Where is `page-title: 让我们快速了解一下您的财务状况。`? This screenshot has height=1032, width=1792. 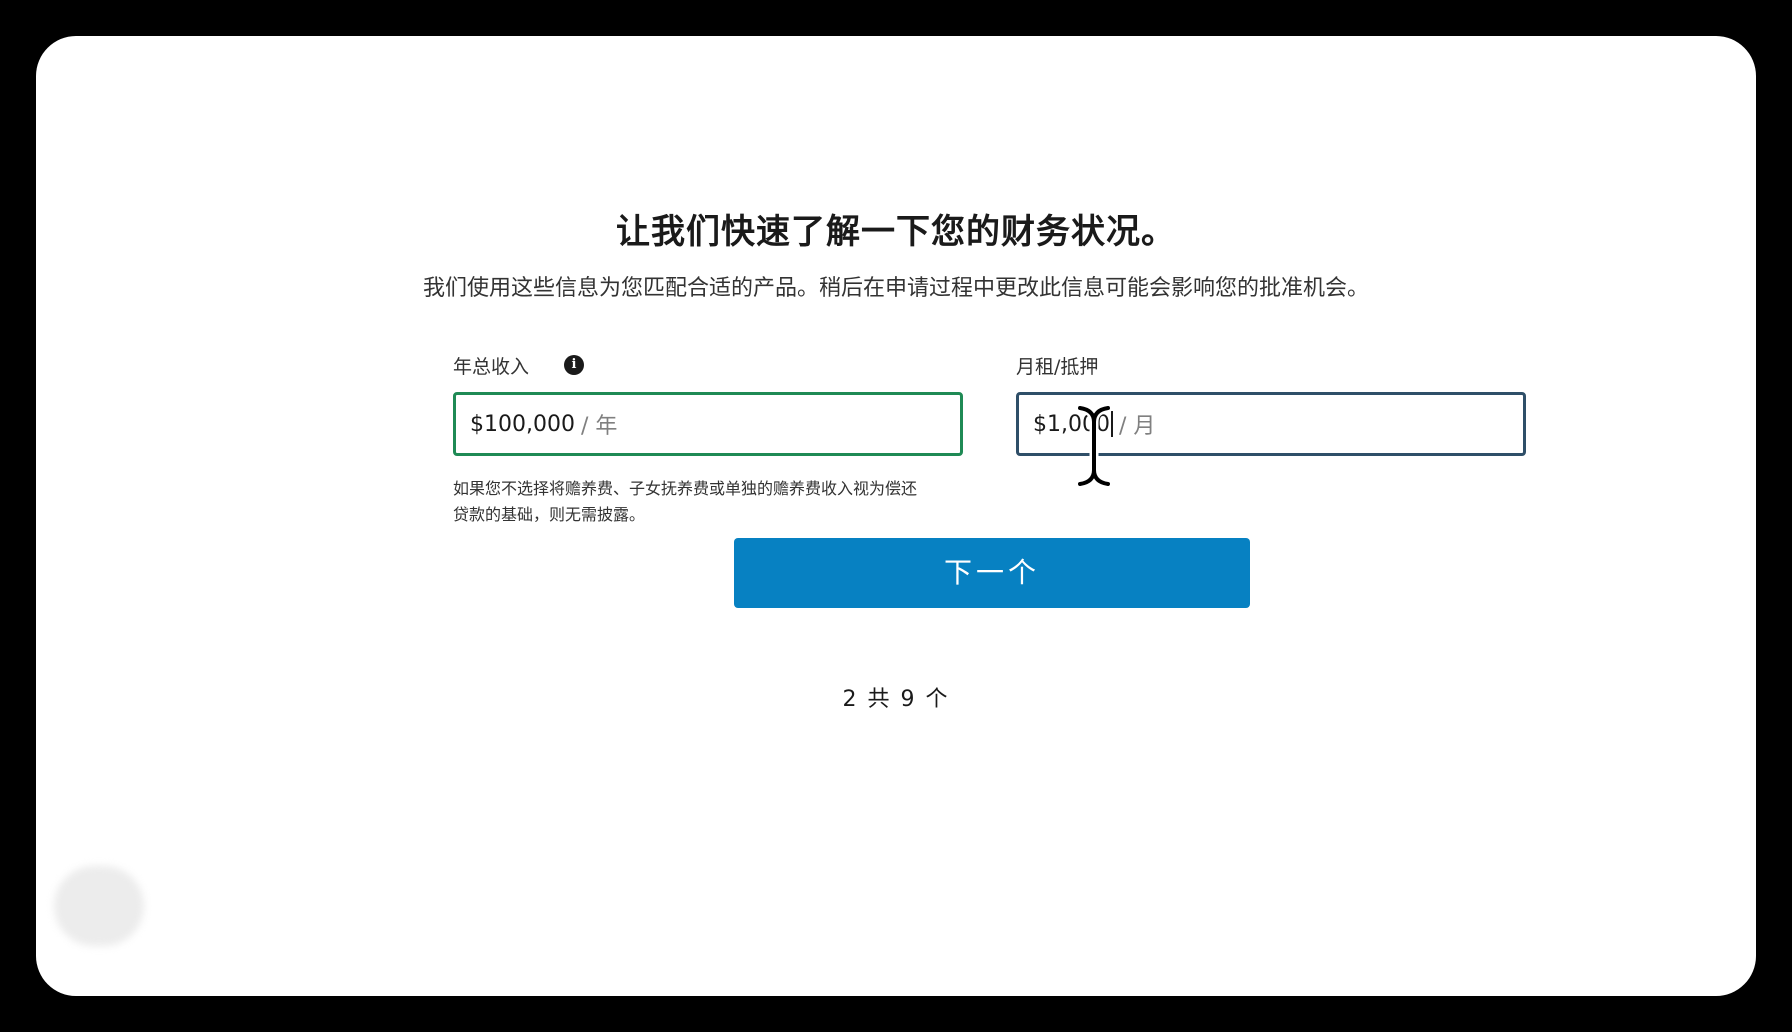
page-title: 让我们快速了解一下您的财务状况。 is located at coordinates (896, 232).